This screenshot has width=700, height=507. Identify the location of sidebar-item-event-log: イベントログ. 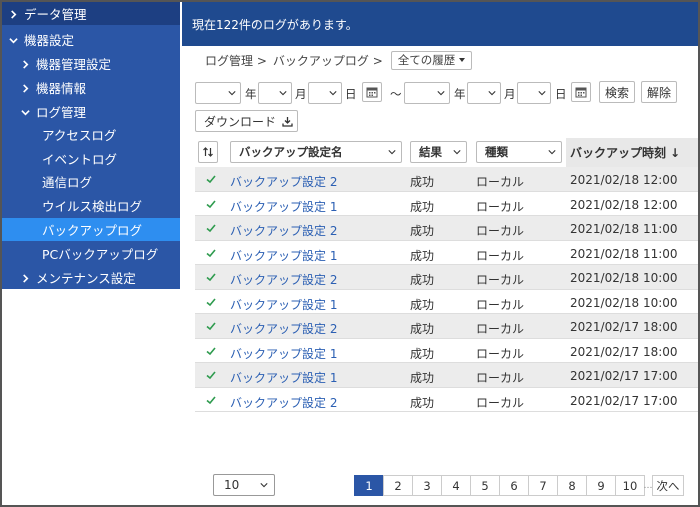
(91, 158).